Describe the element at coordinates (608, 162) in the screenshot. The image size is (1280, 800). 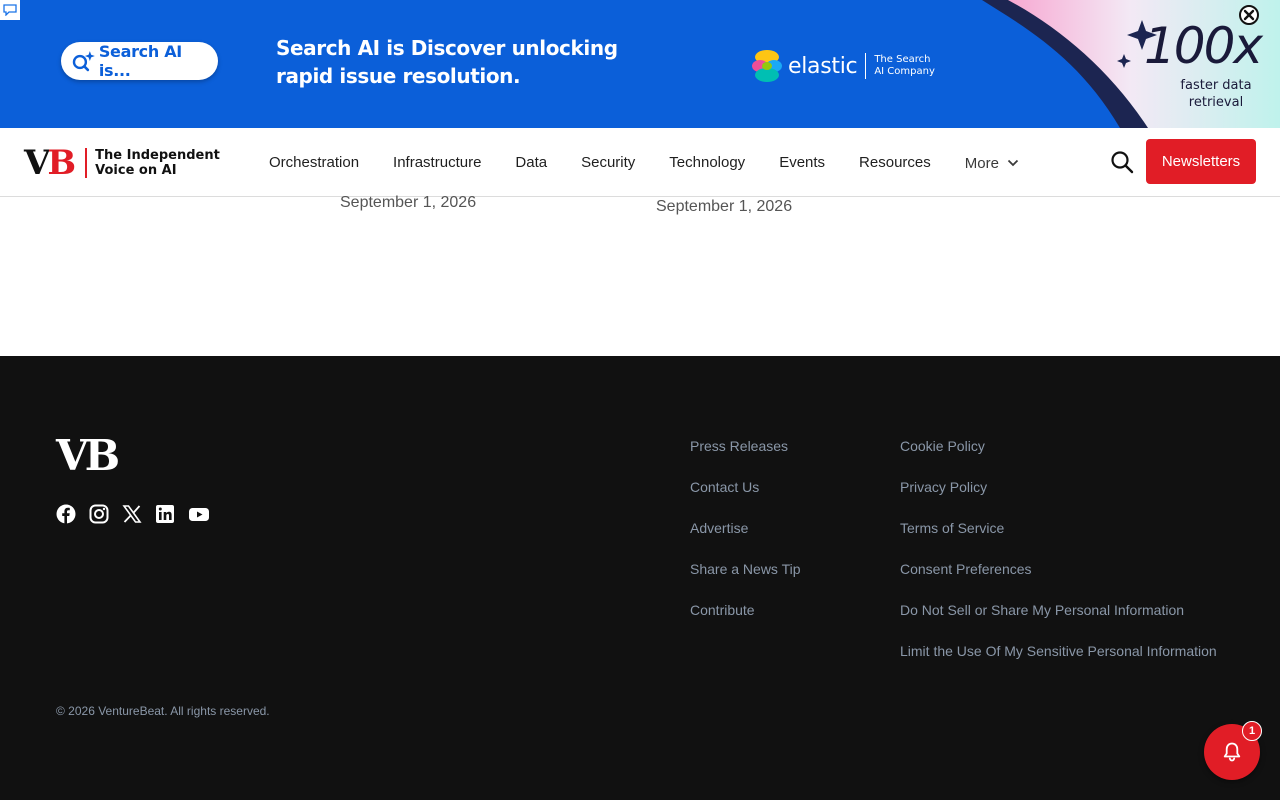
I see `nav-security: Security` at that location.